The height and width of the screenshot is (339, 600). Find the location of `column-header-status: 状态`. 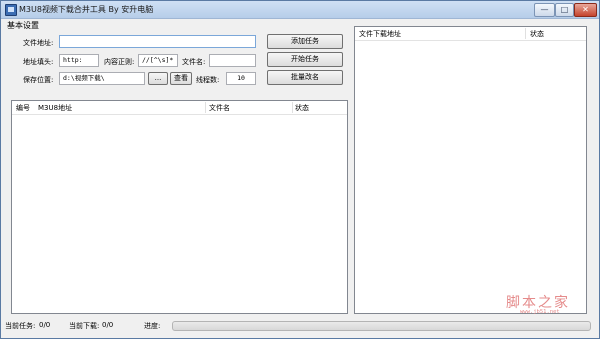

column-header-status: 状态 is located at coordinates (302, 108).